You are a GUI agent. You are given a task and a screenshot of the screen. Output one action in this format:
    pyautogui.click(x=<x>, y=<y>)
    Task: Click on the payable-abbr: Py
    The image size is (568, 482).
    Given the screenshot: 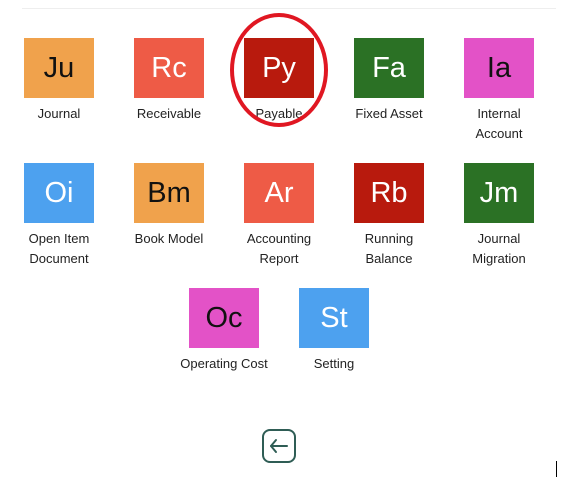 What is the action you would take?
    pyautogui.click(x=279, y=67)
    